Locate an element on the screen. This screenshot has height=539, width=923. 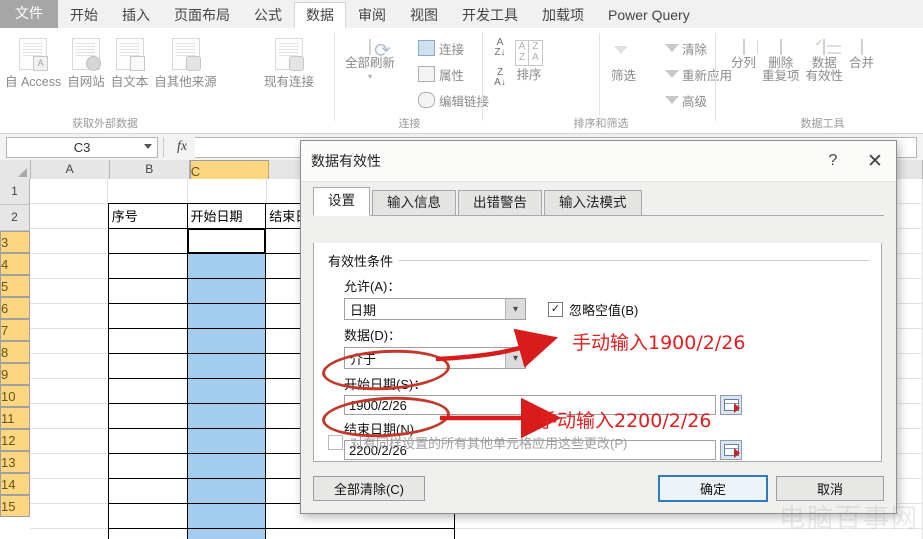
tab-review: 审阅 is located at coordinates (372, 15).